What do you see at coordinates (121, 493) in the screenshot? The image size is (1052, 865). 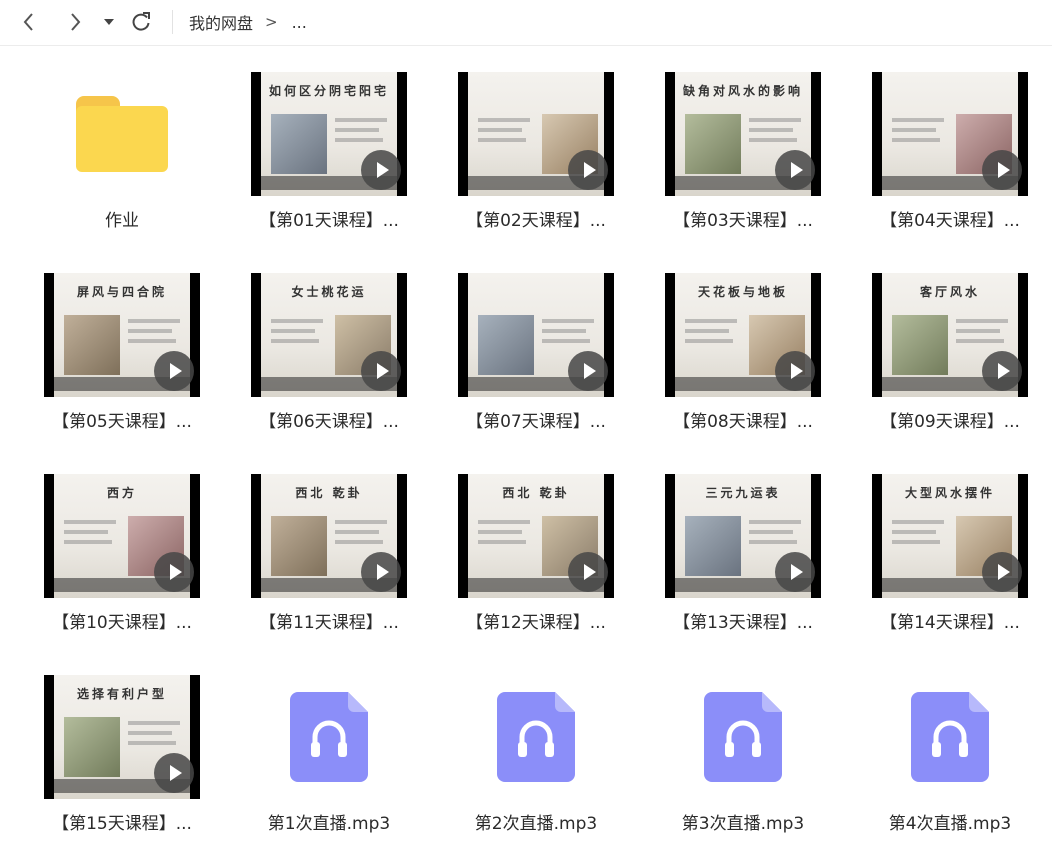 I see `thumbnail-title: 西方` at bounding box center [121, 493].